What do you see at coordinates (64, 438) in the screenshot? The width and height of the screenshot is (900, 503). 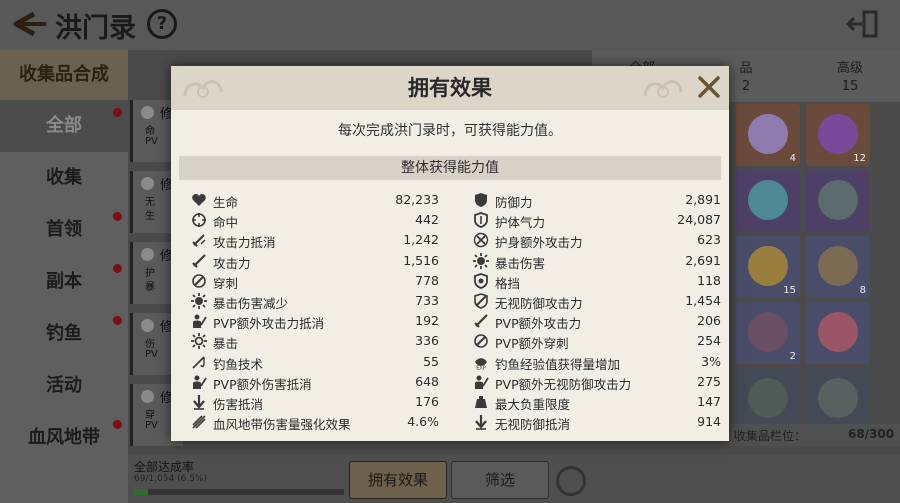 I see `sidebar-item: 血风地带` at bounding box center [64, 438].